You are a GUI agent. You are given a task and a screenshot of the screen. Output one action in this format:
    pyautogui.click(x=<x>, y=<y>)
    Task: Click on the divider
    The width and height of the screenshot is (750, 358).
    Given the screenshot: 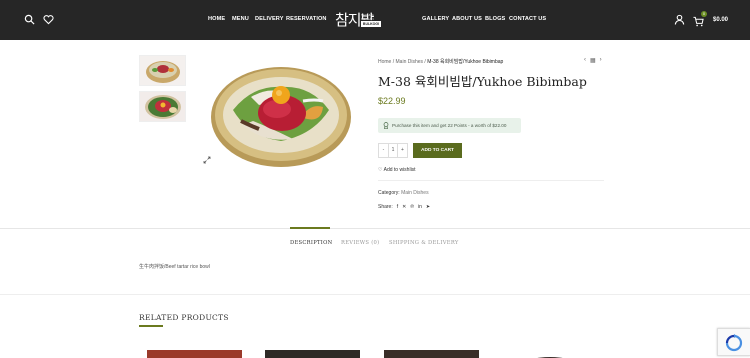 What is the action you would take?
    pyautogui.click(x=491, y=180)
    